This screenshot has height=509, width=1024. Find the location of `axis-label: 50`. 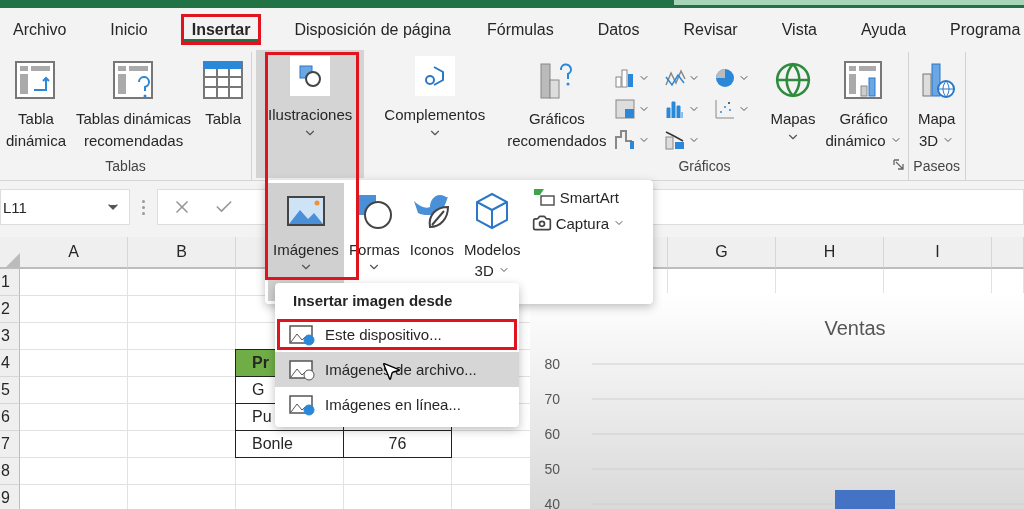

axis-label: 50 is located at coordinates (552, 469).